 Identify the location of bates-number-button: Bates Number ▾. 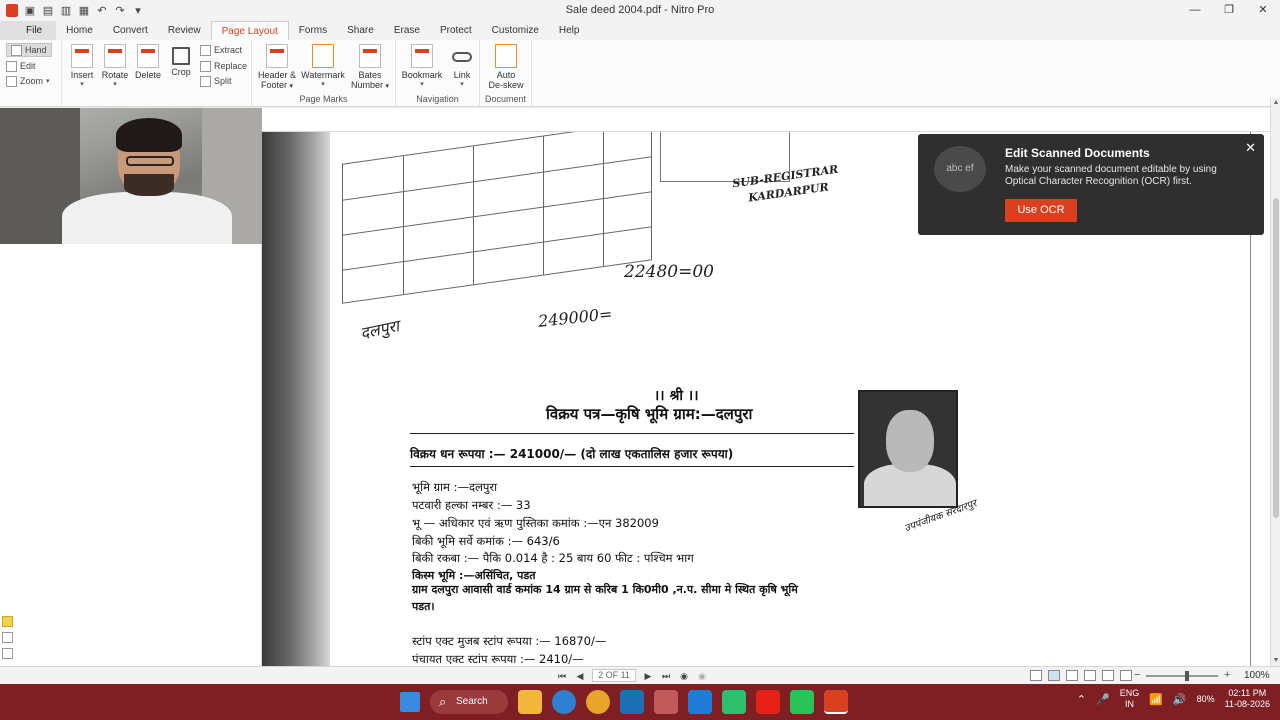
(370, 68).